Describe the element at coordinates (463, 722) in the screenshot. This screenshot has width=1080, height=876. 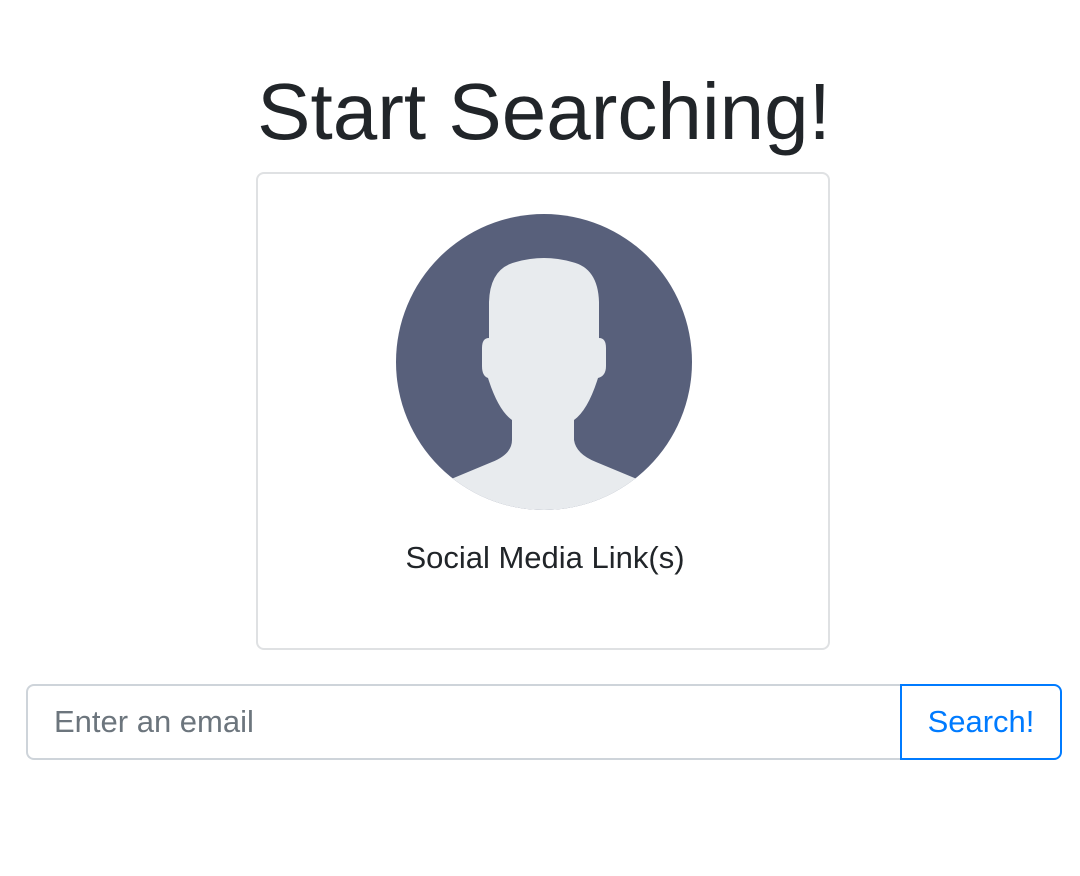
I see `email-search-input` at that location.